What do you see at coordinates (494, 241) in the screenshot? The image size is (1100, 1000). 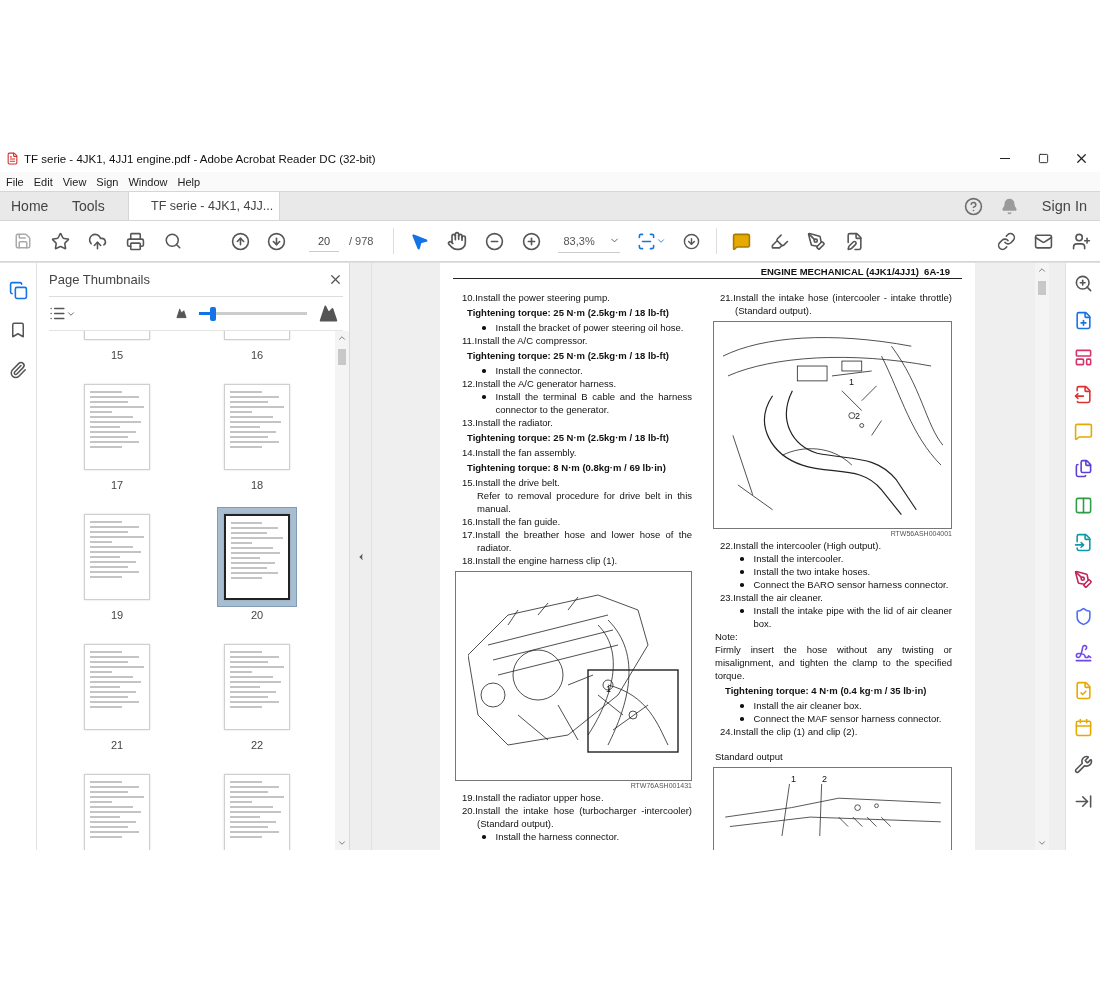 I see `minus-icon` at bounding box center [494, 241].